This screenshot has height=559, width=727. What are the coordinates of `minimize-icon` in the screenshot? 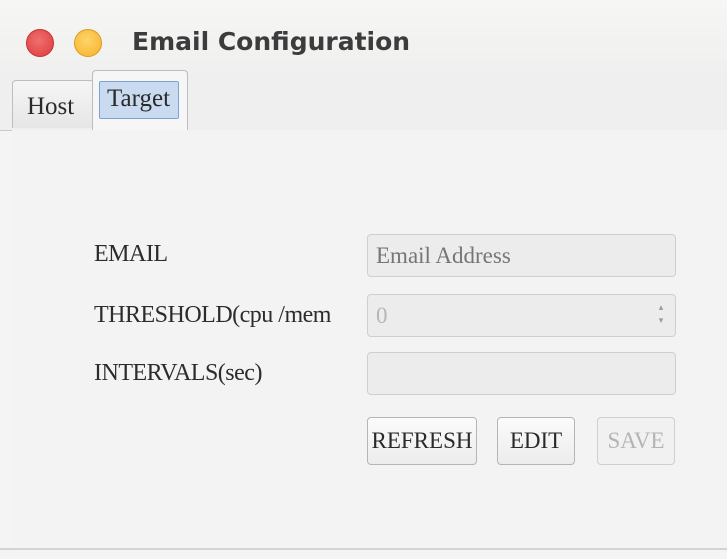 It's located at (88, 43).